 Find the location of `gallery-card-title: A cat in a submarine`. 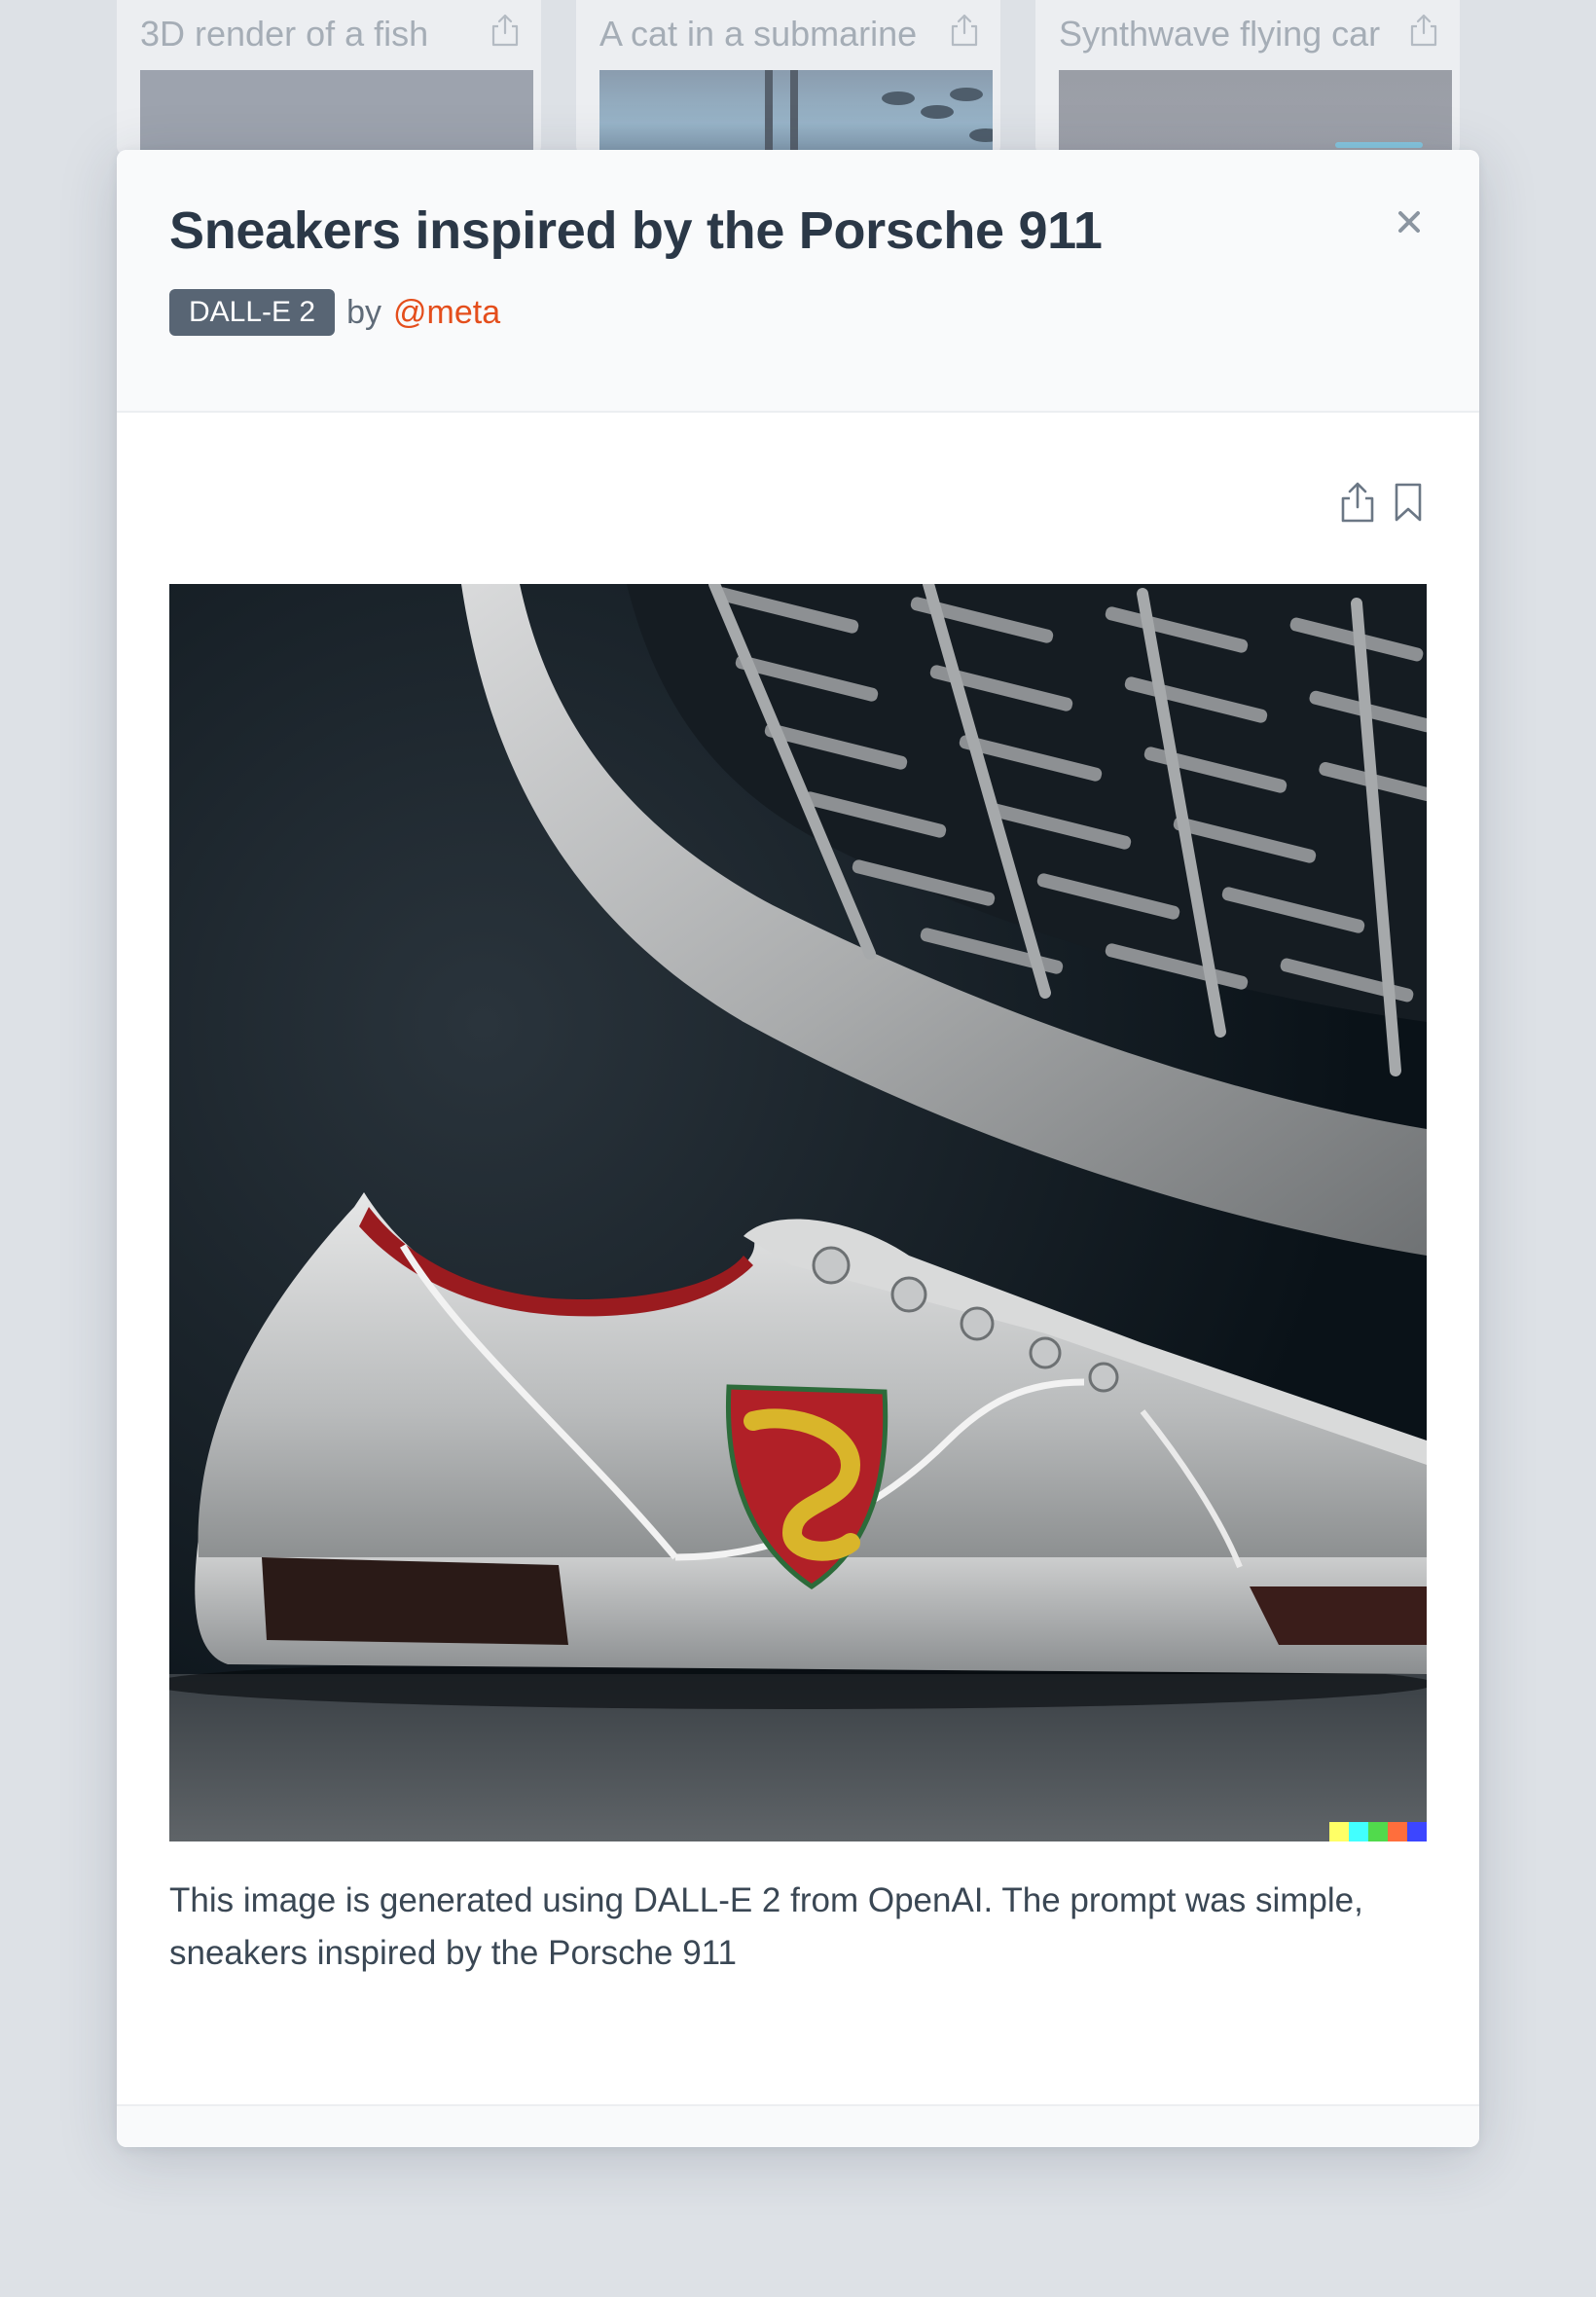

gallery-card-title: A cat in a submarine is located at coordinates (758, 34).